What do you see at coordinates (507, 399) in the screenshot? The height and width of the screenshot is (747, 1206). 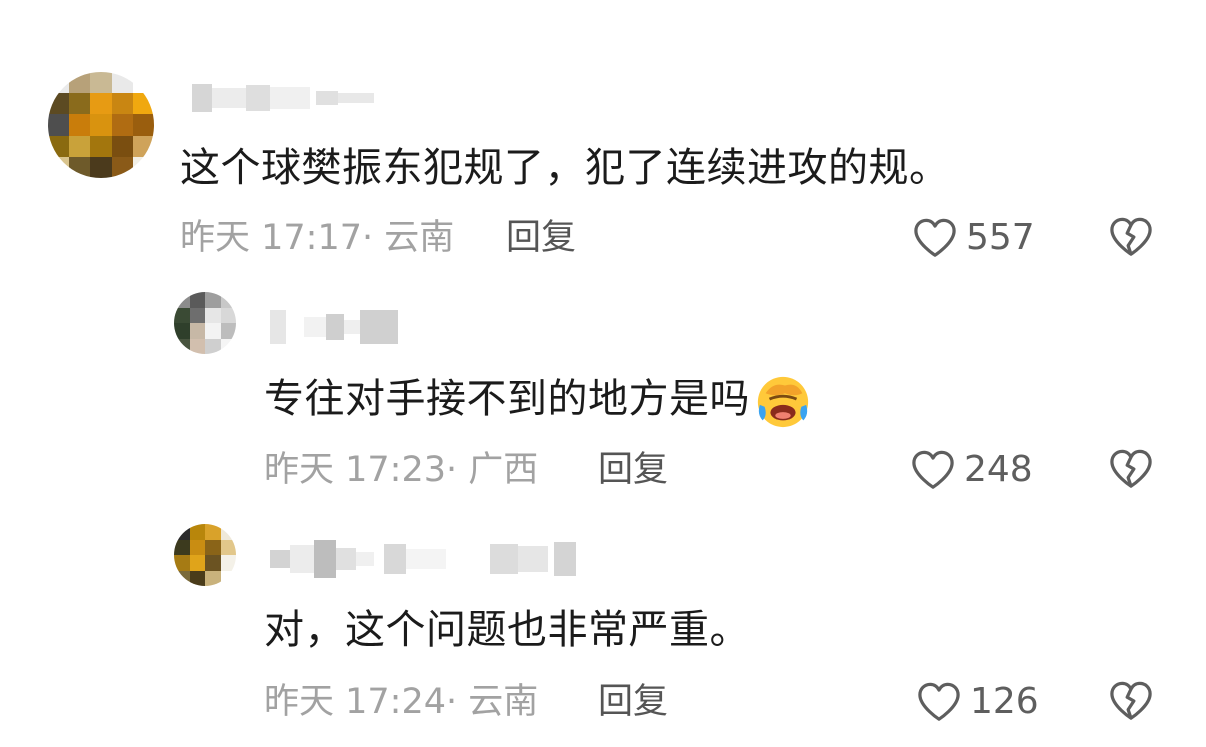 I see `comment-text-body: 专往对手接不到的地方是吗` at bounding box center [507, 399].